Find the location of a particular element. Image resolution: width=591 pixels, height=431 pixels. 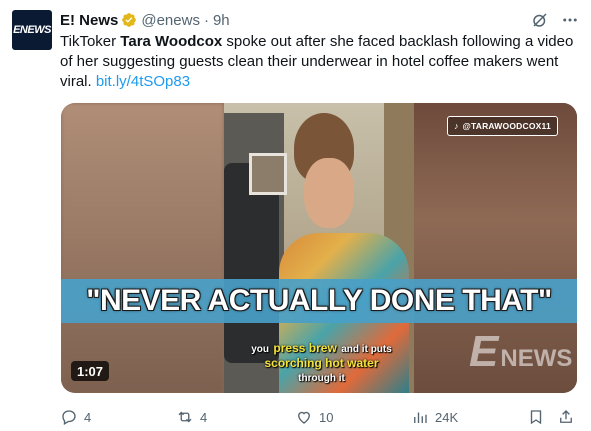

tweet-actions: 4 4 10 24K is located at coordinates (320, 417).